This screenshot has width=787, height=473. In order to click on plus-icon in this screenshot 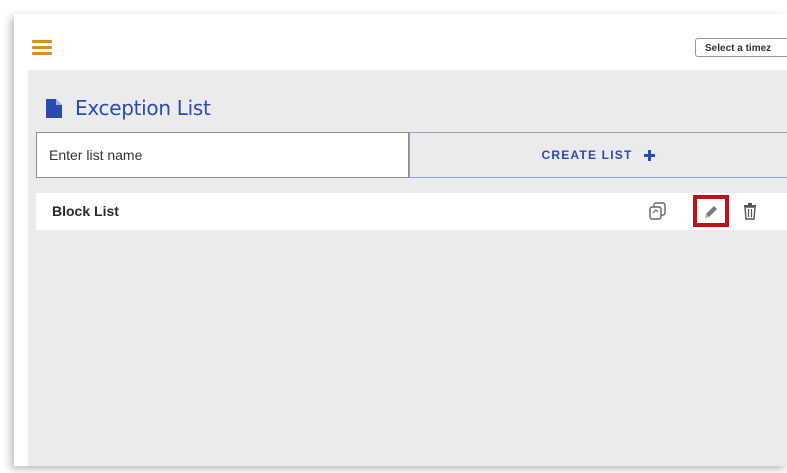, I will do `click(650, 155)`.